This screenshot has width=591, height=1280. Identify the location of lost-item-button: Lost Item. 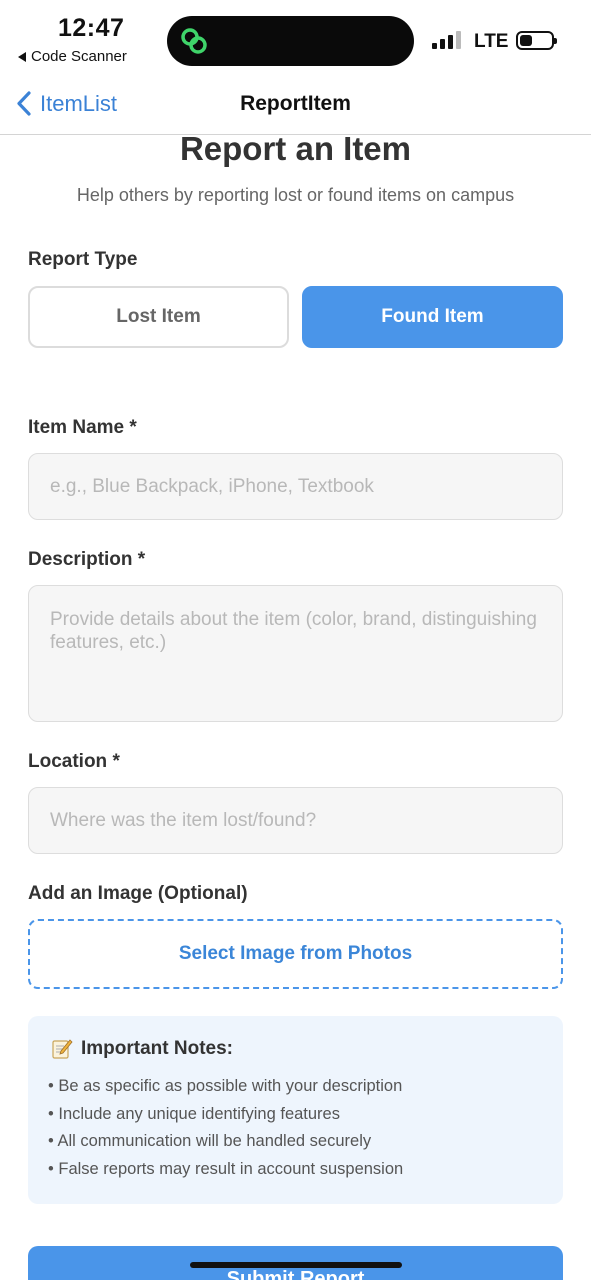
(158, 317).